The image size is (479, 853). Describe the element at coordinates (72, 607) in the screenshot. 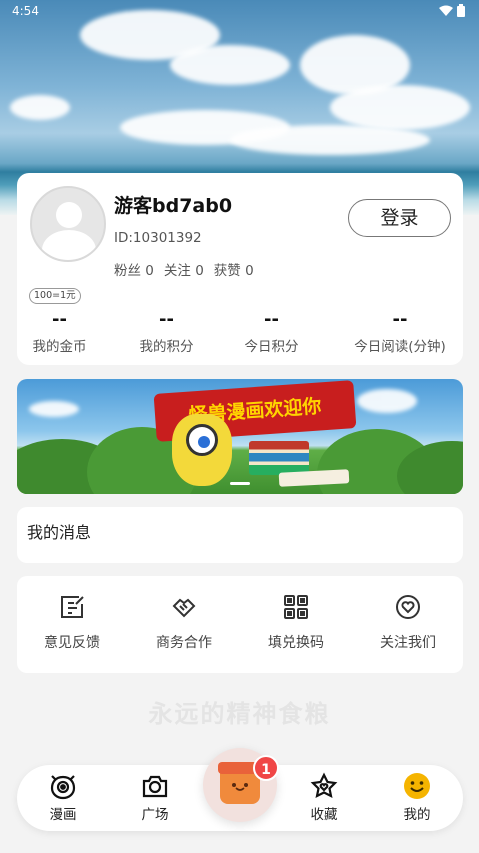

I see `feedback-icon` at that location.